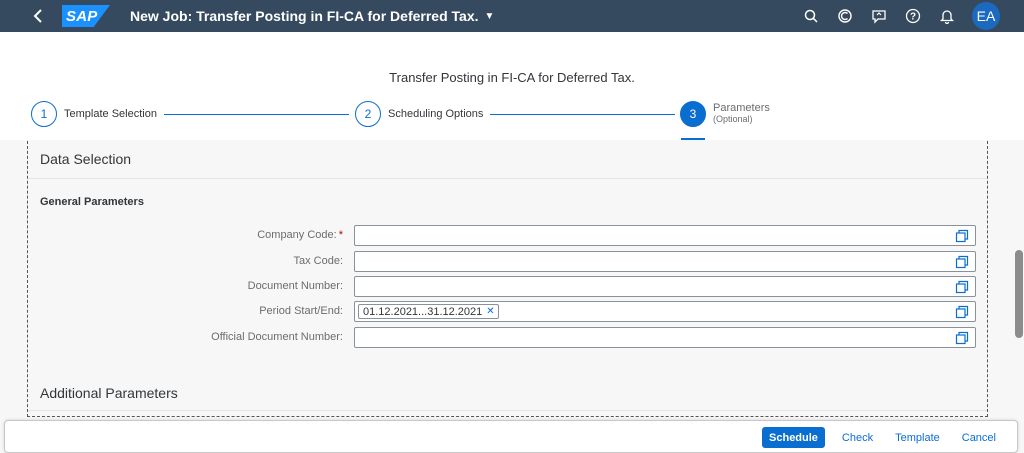 The height and width of the screenshot is (453, 1024). What do you see at coordinates (665, 235) in the screenshot?
I see `company-code-input` at bounding box center [665, 235].